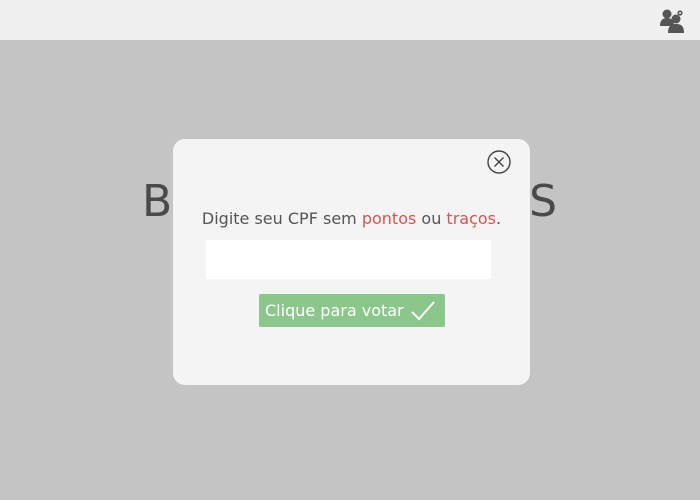 This screenshot has height=500, width=700. I want to click on background-heading-right: S, so click(544, 201).